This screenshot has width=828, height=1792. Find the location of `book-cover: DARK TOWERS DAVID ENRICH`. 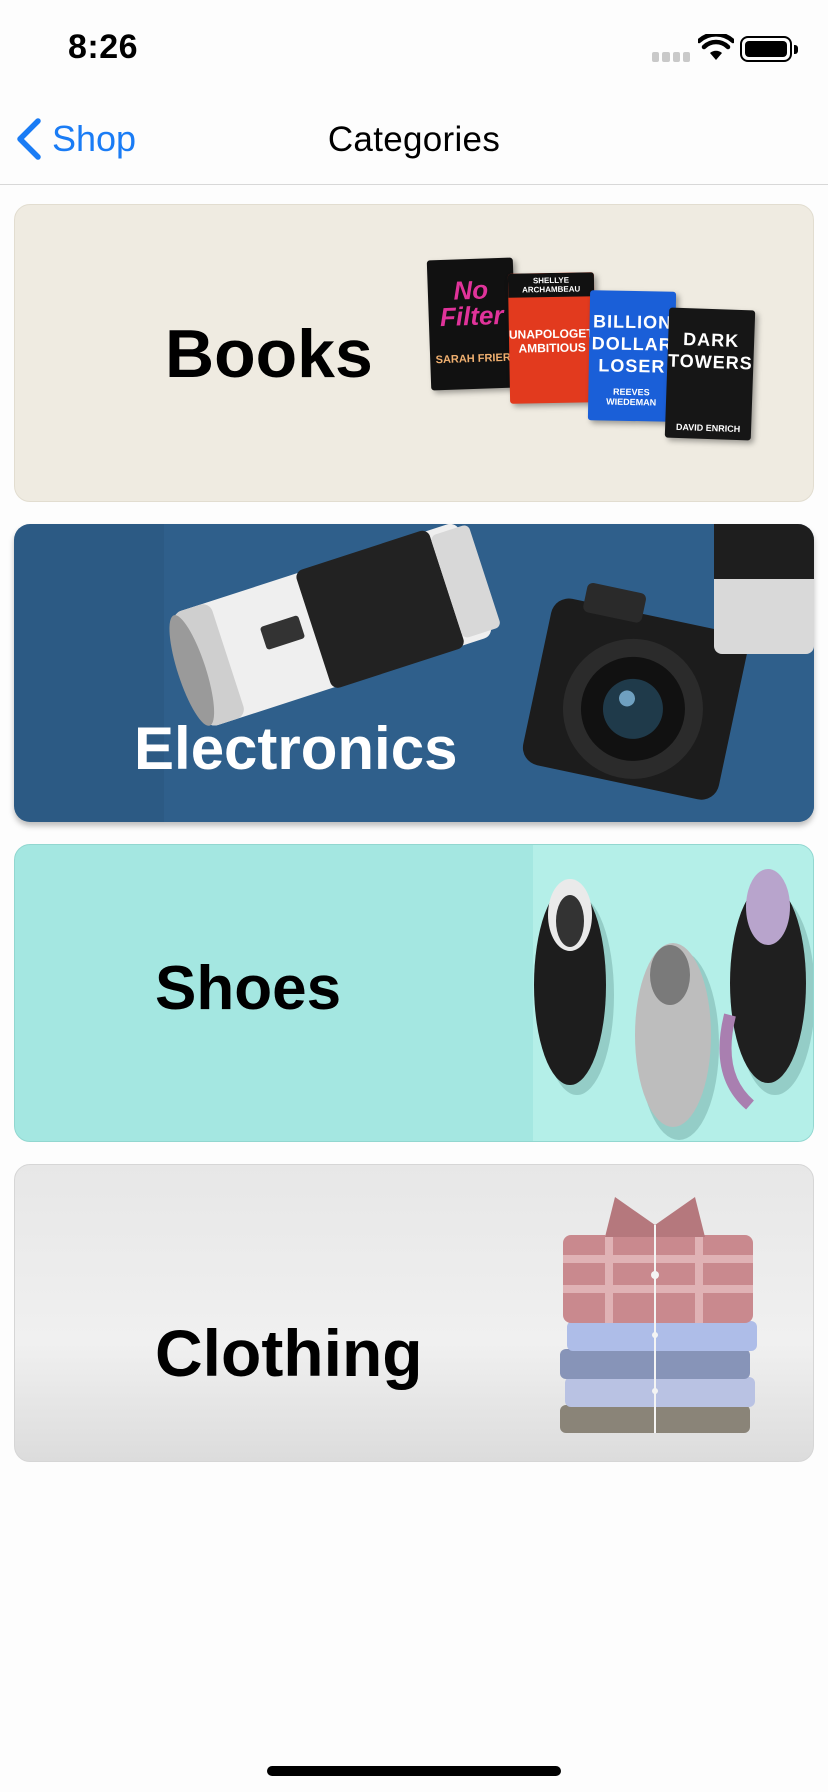

book-cover: DARK TOWERS DAVID ENRICH is located at coordinates (710, 374).